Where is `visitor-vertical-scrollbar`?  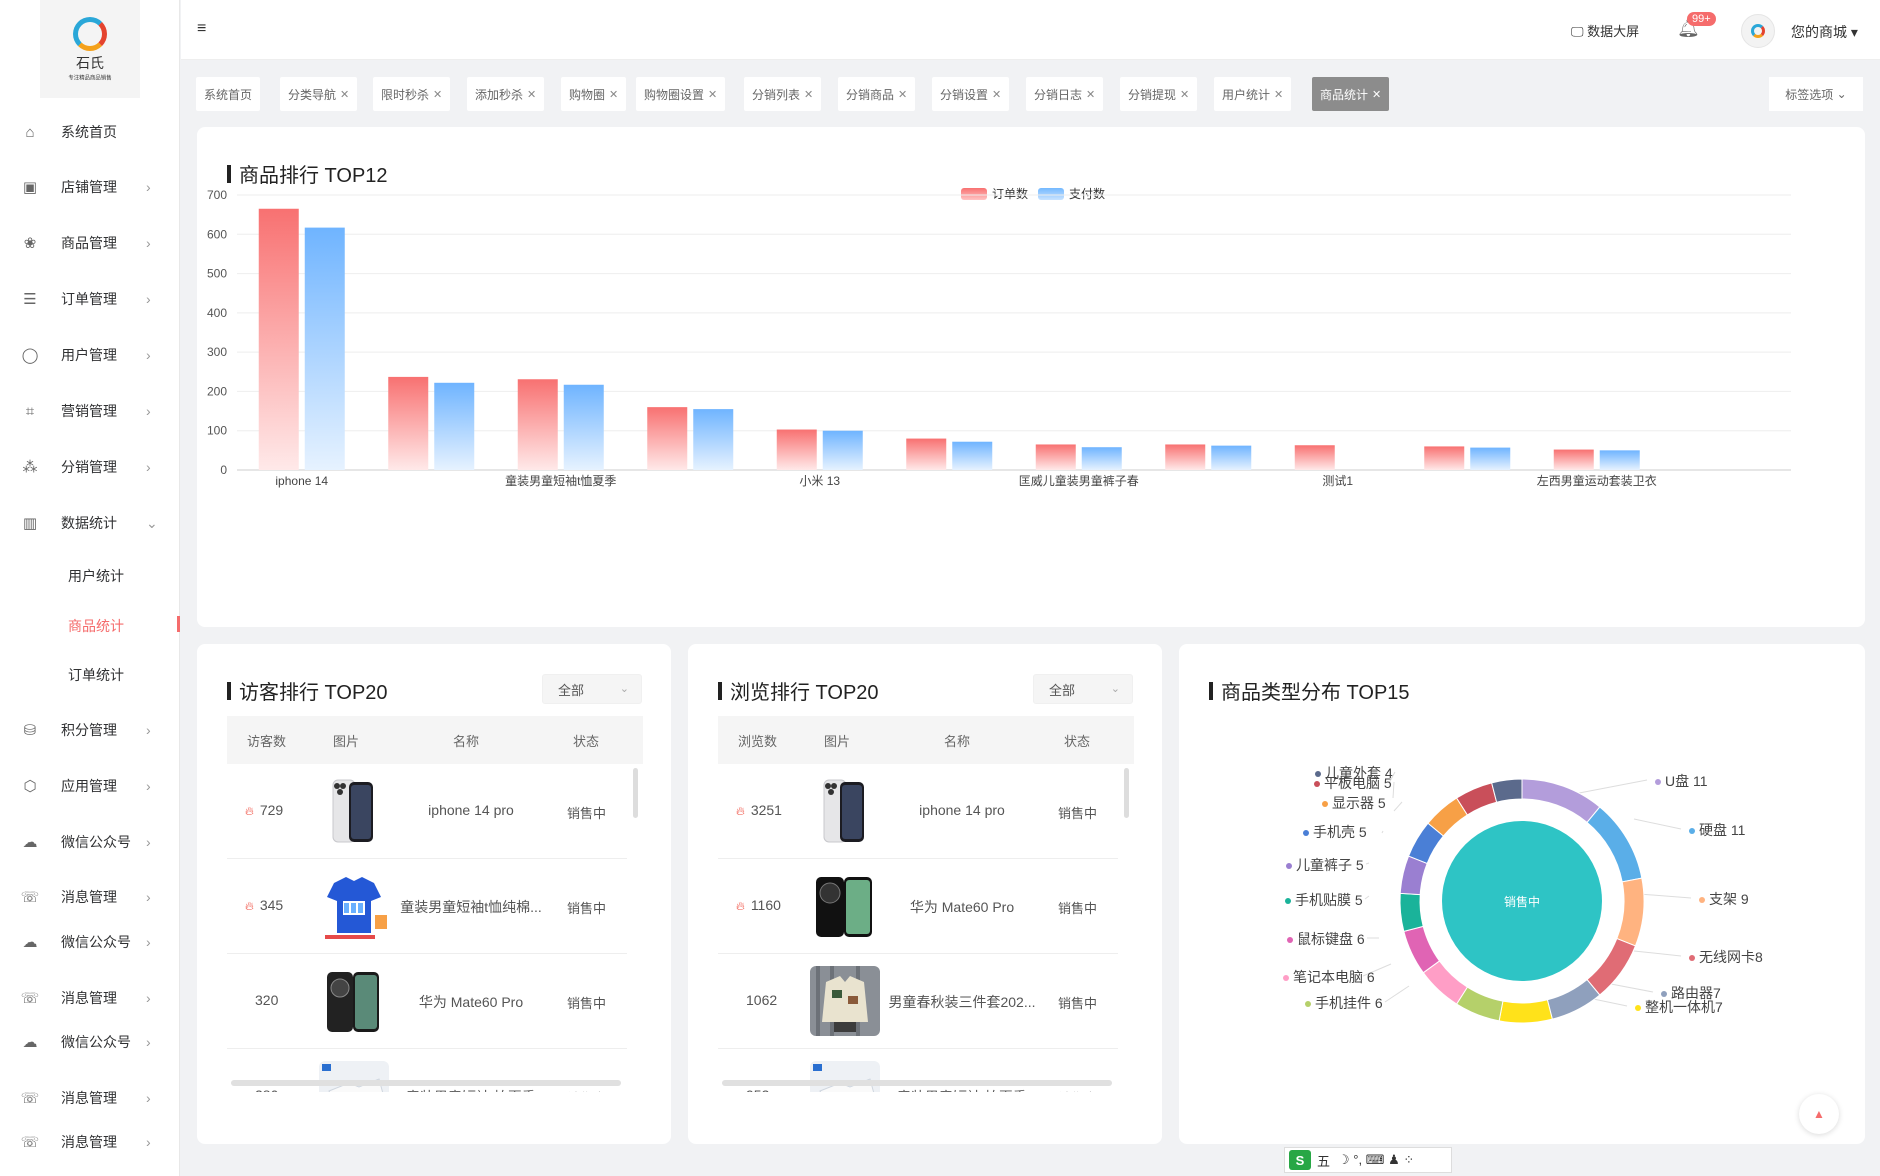
visitor-vertical-scrollbar is located at coordinates (635, 793).